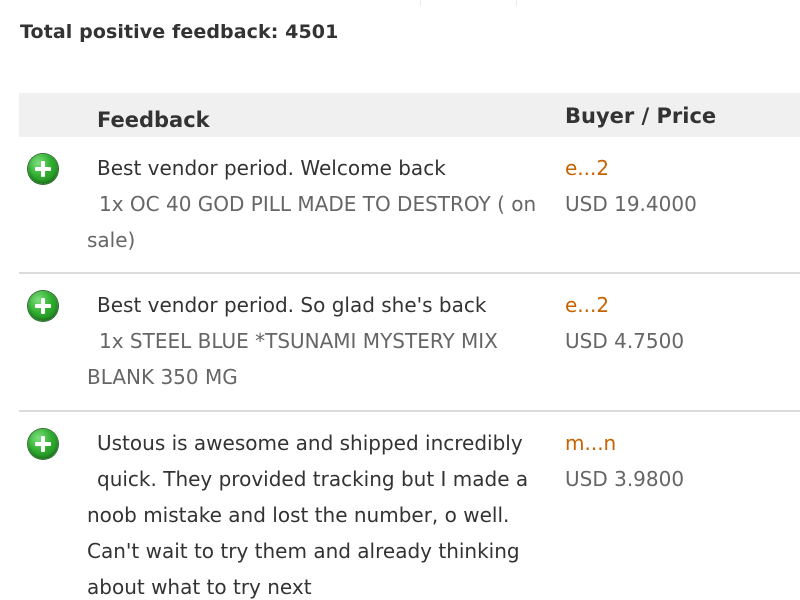 Image resolution: width=800 pixels, height=600 pixels. Describe the element at coordinates (199, 587) in the screenshot. I see `feedback-comment: about what to try next` at that location.